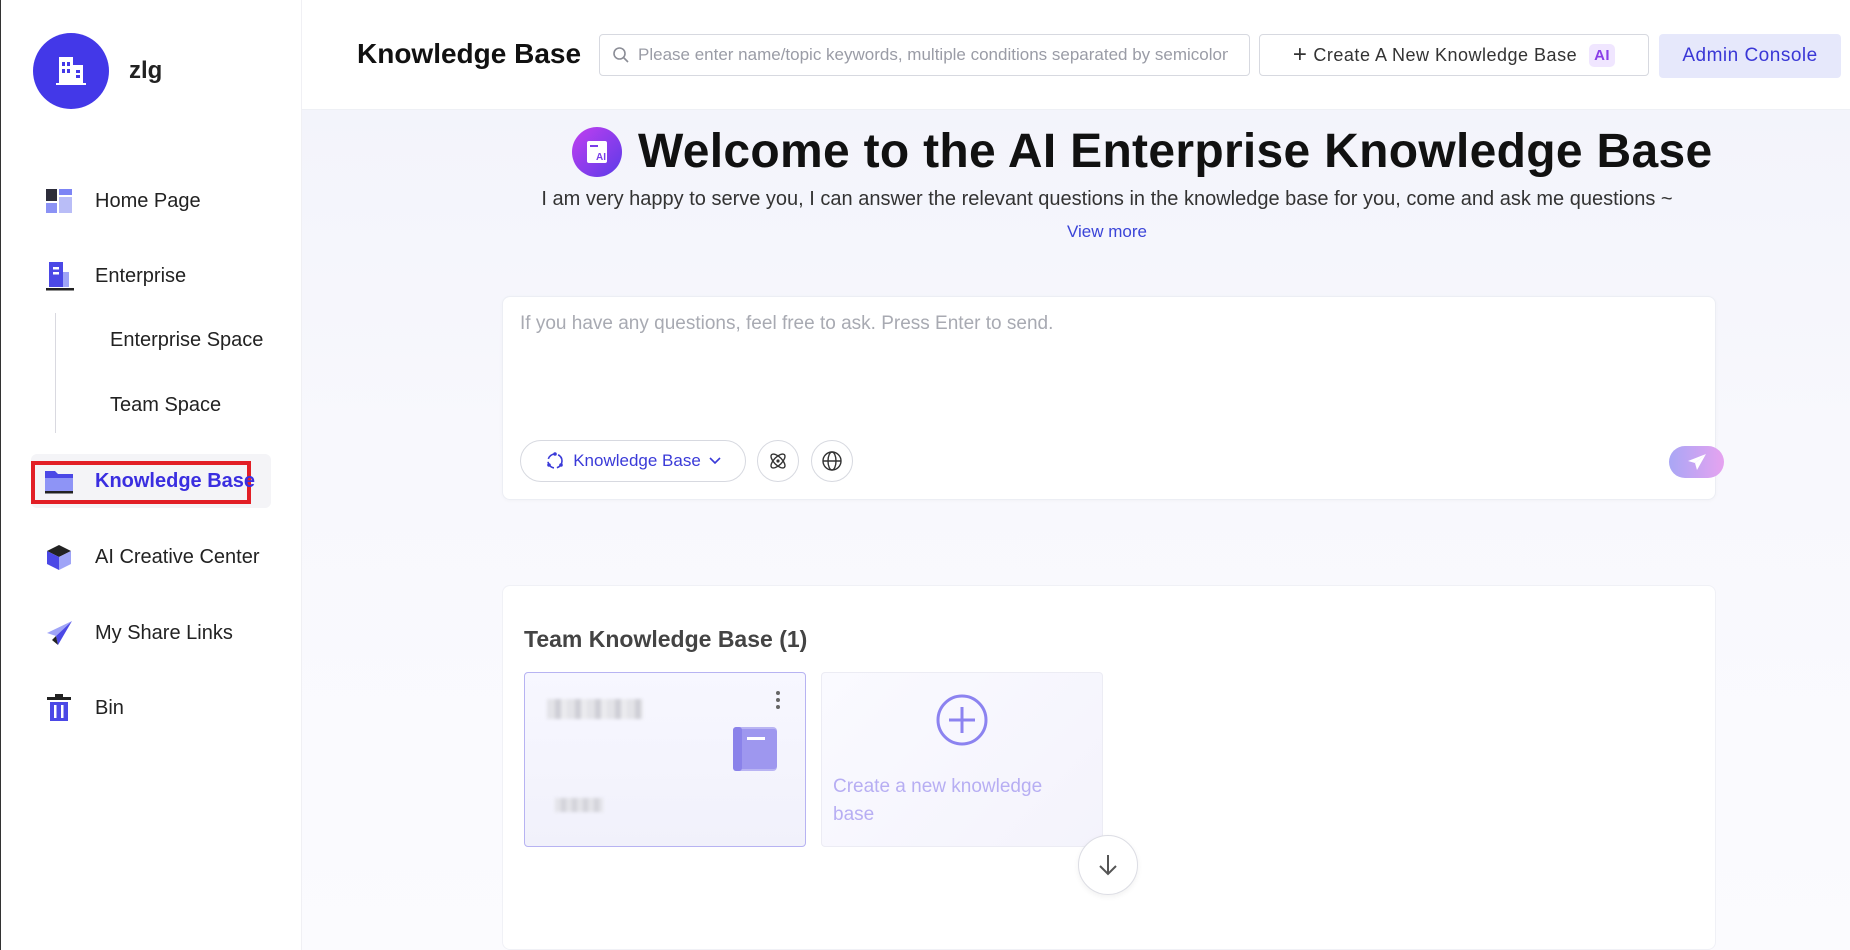  I want to click on avatar, so click(71, 71).